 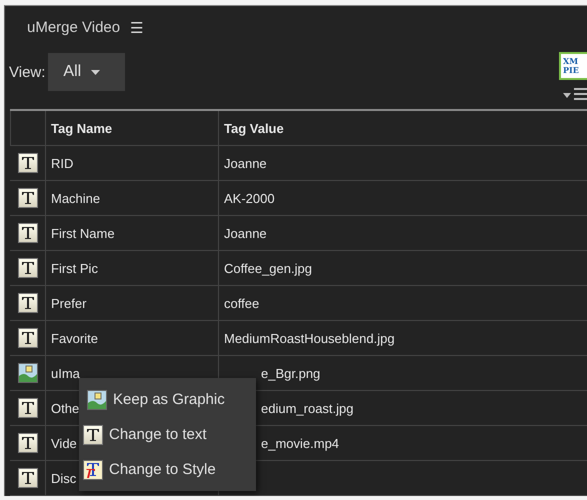 I want to click on tag-name-cell: First Pic, so click(x=131, y=268).